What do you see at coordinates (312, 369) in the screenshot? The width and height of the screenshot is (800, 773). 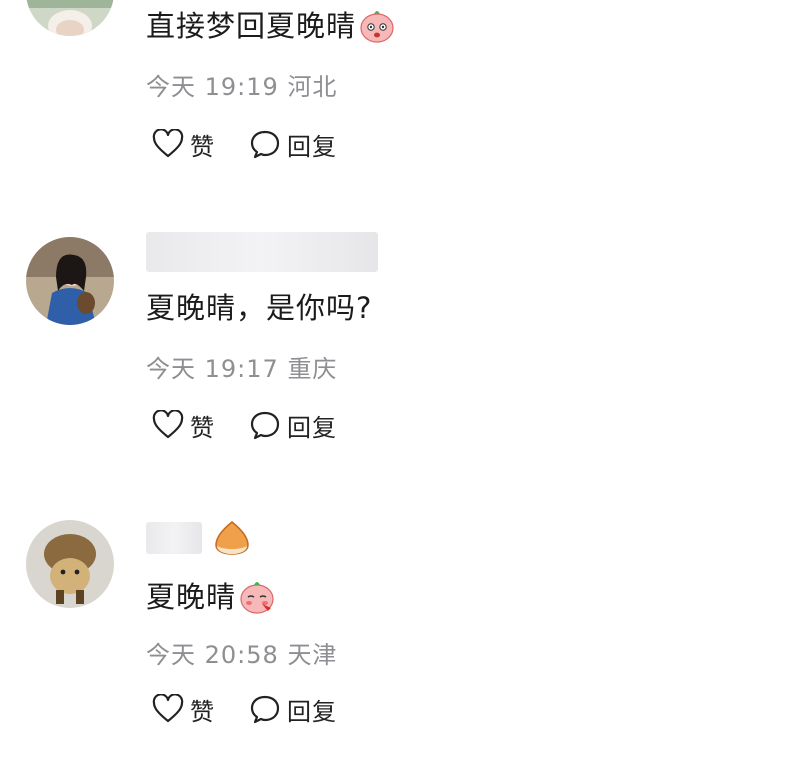 I see `comment-location: 重庆` at bounding box center [312, 369].